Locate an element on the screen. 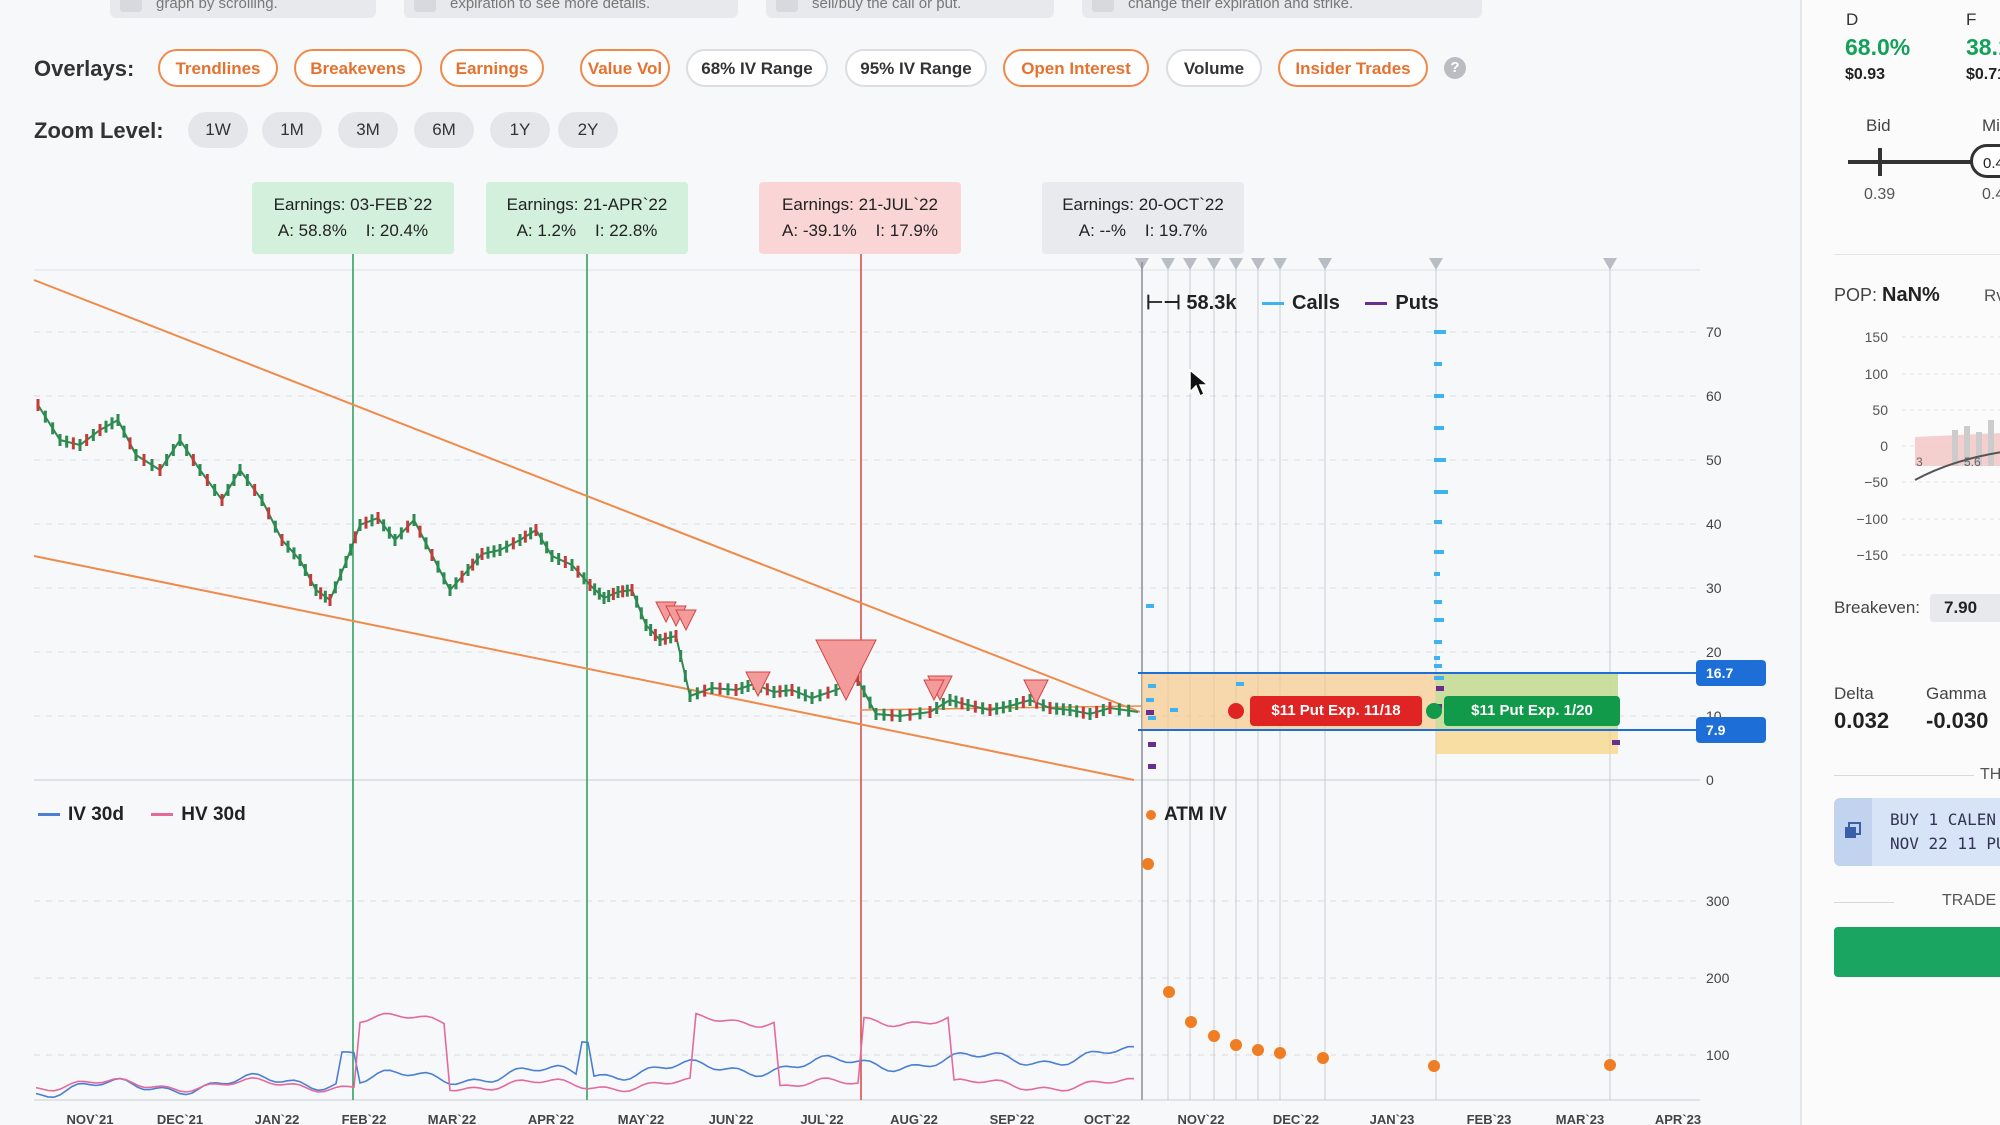 This screenshot has width=2000, height=1125. expiration-marker-icon is located at coordinates (1236, 264).